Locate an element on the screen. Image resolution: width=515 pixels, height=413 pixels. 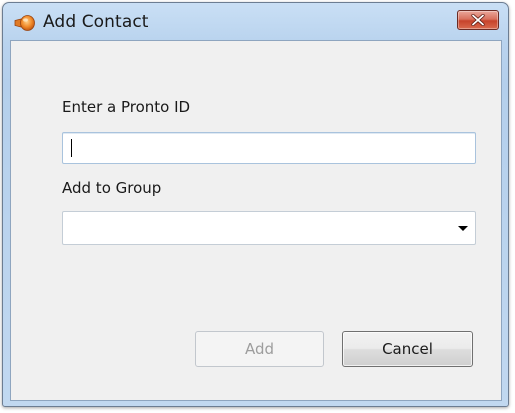
pronto-id-label: Enter a Pronto ID is located at coordinates (126, 107).